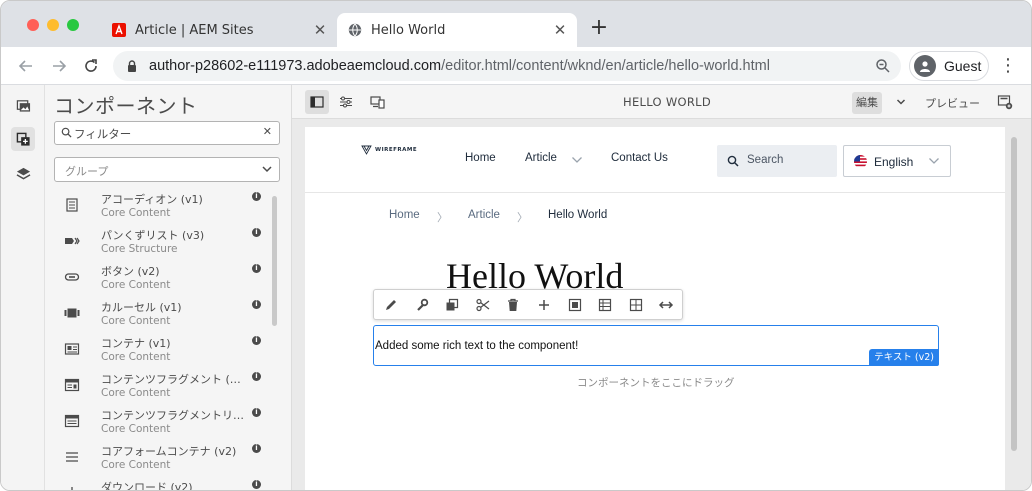  I want to click on list-item: ボタン (v2) Core Content i, so click(162, 279).